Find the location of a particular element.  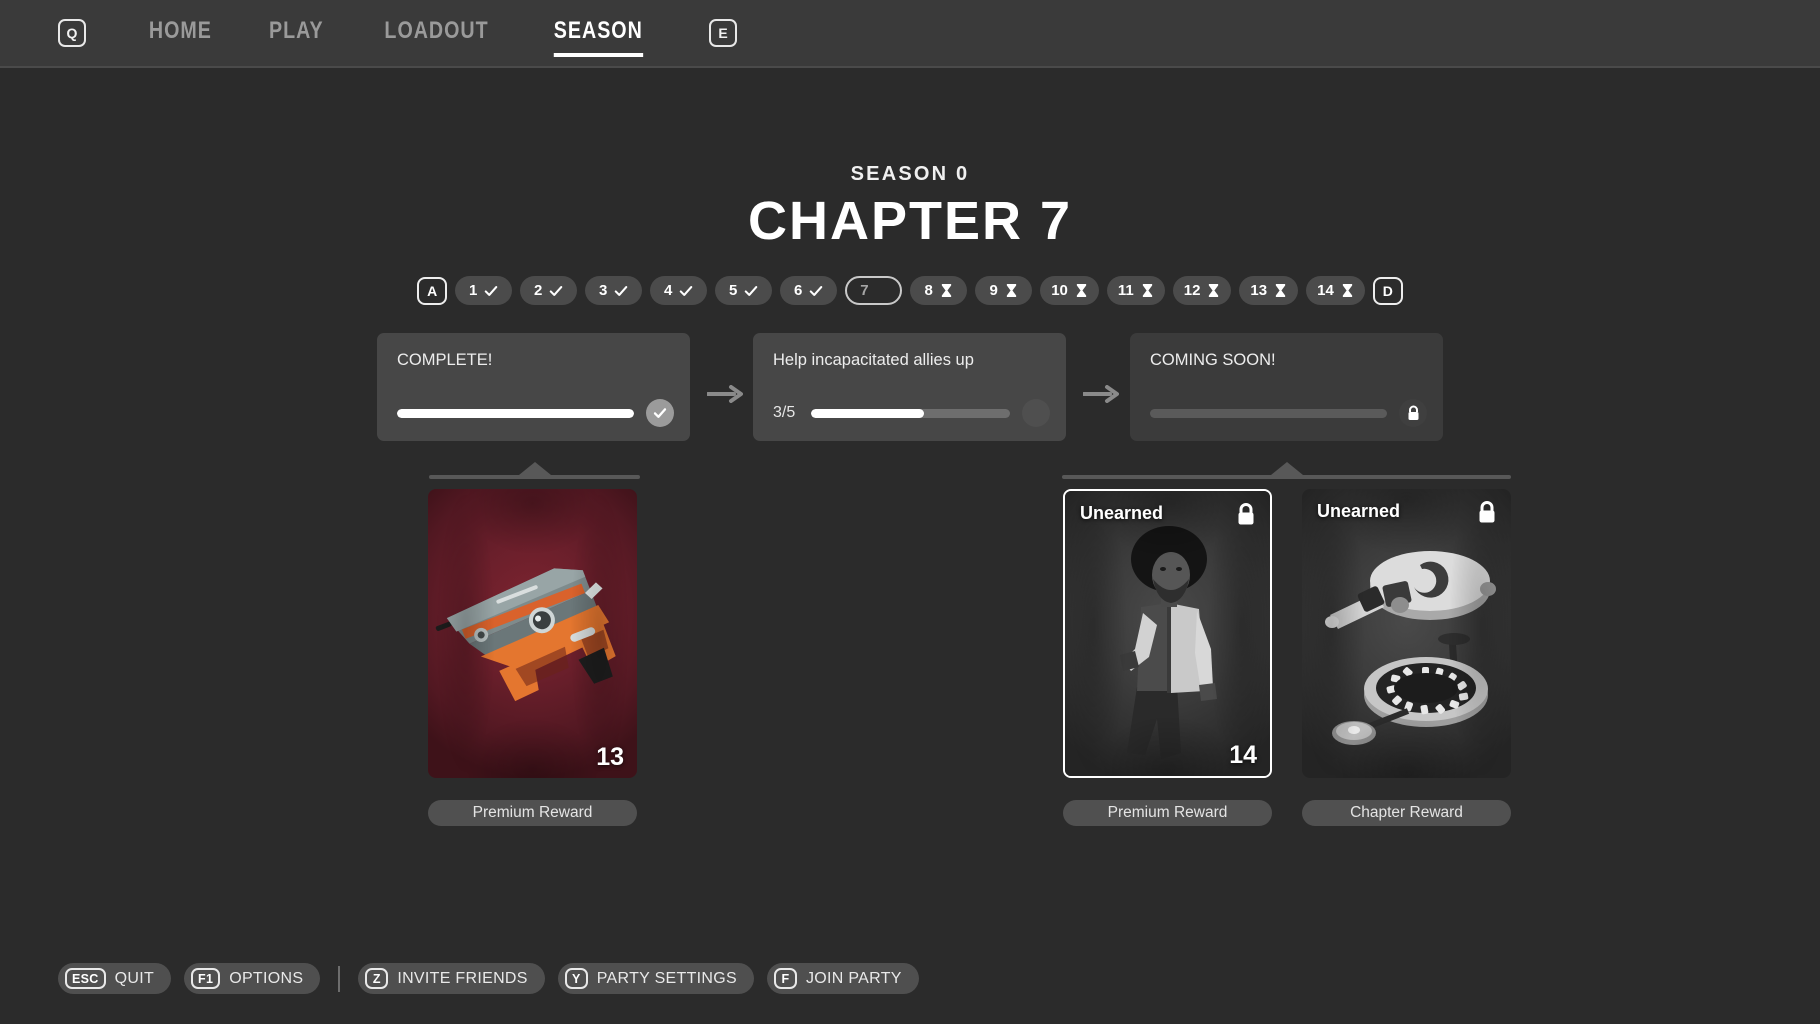

reward-card-gadget: Unearned is located at coordinates (1406, 633).